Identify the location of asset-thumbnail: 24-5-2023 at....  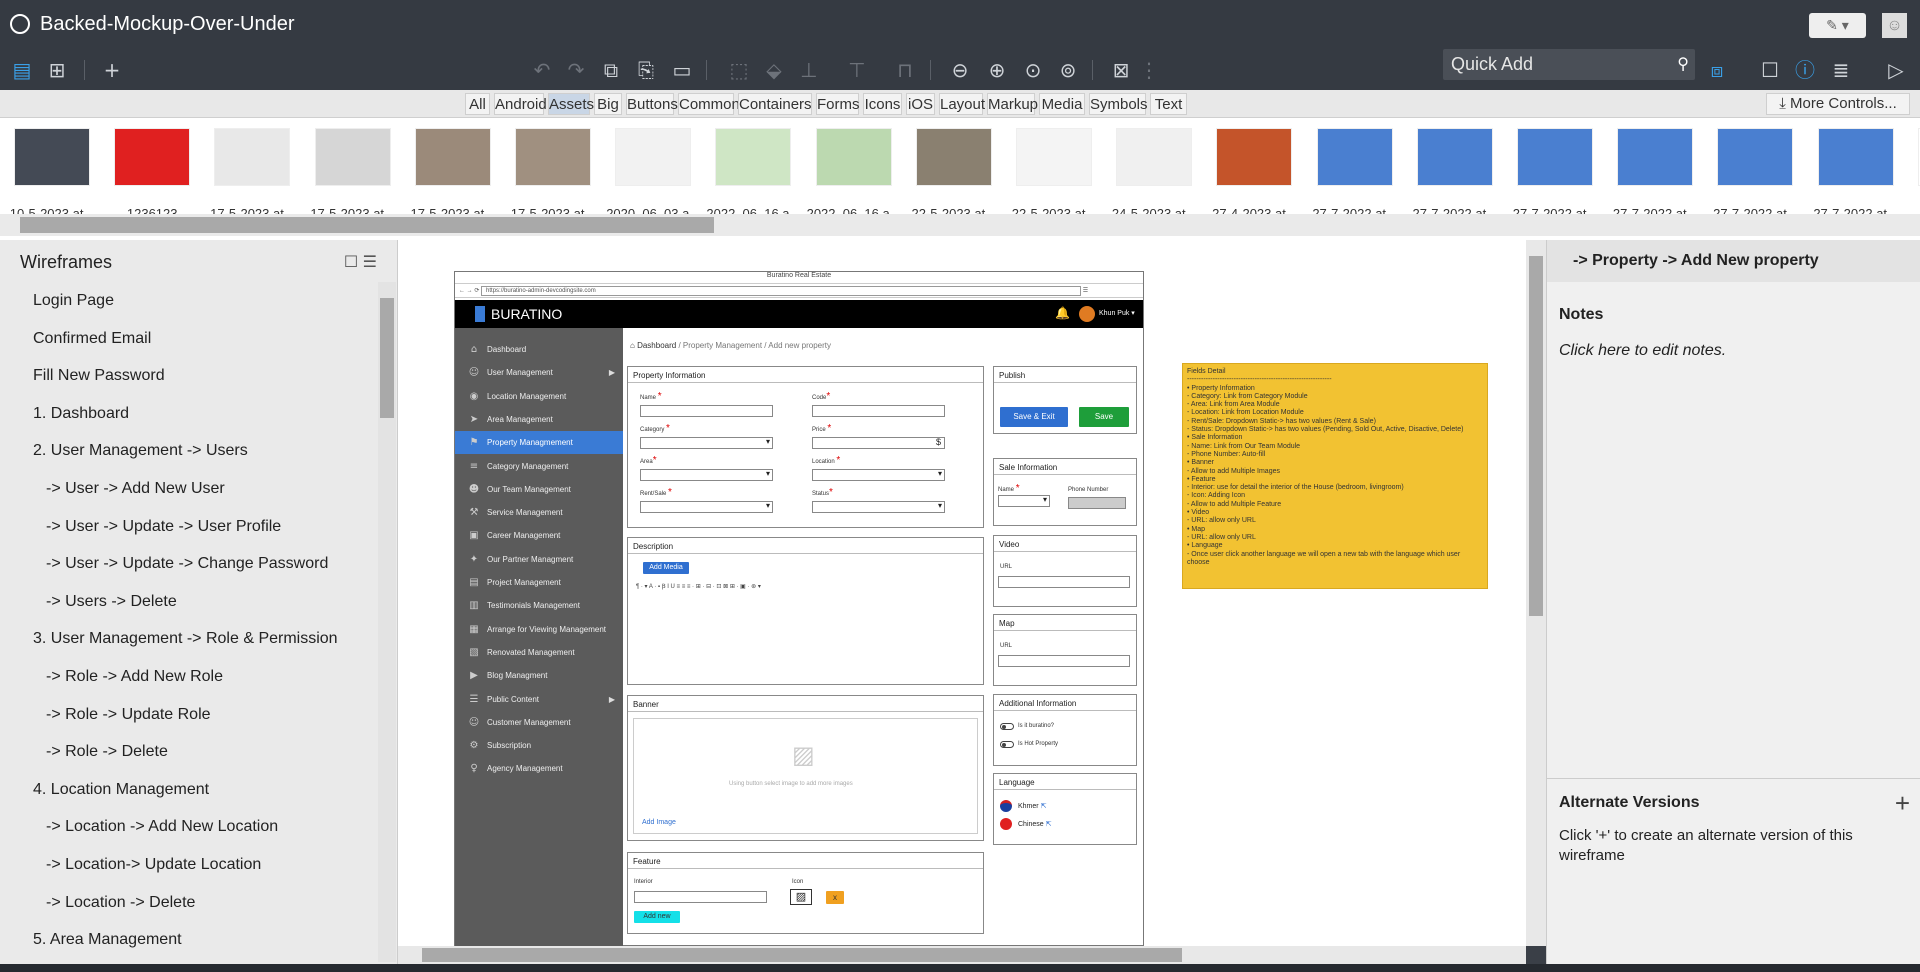
(1154, 178).